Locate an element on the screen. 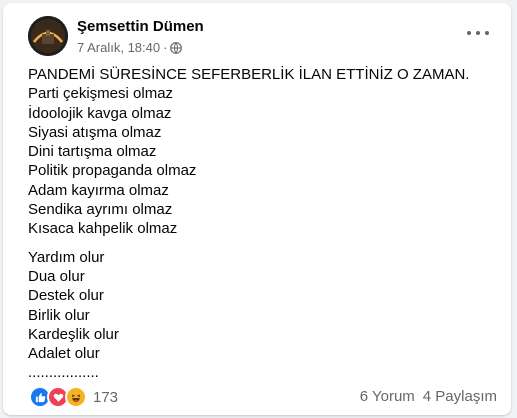 The height and width of the screenshot is (418, 517). post-timestamp: 7 Aralık, 18:40 is located at coordinates (118, 47).